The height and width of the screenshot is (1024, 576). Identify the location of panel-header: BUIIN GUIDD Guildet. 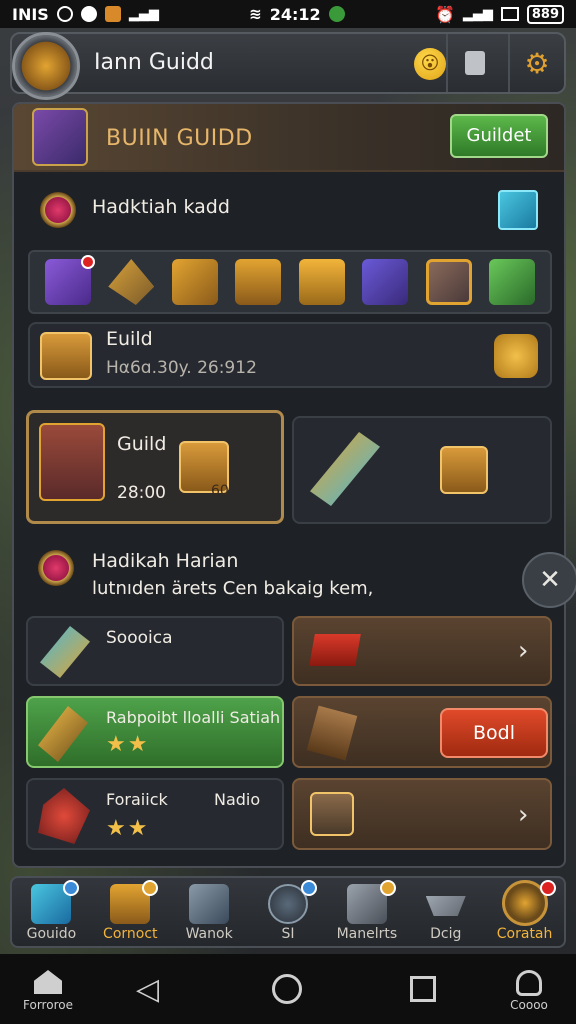
(289, 138).